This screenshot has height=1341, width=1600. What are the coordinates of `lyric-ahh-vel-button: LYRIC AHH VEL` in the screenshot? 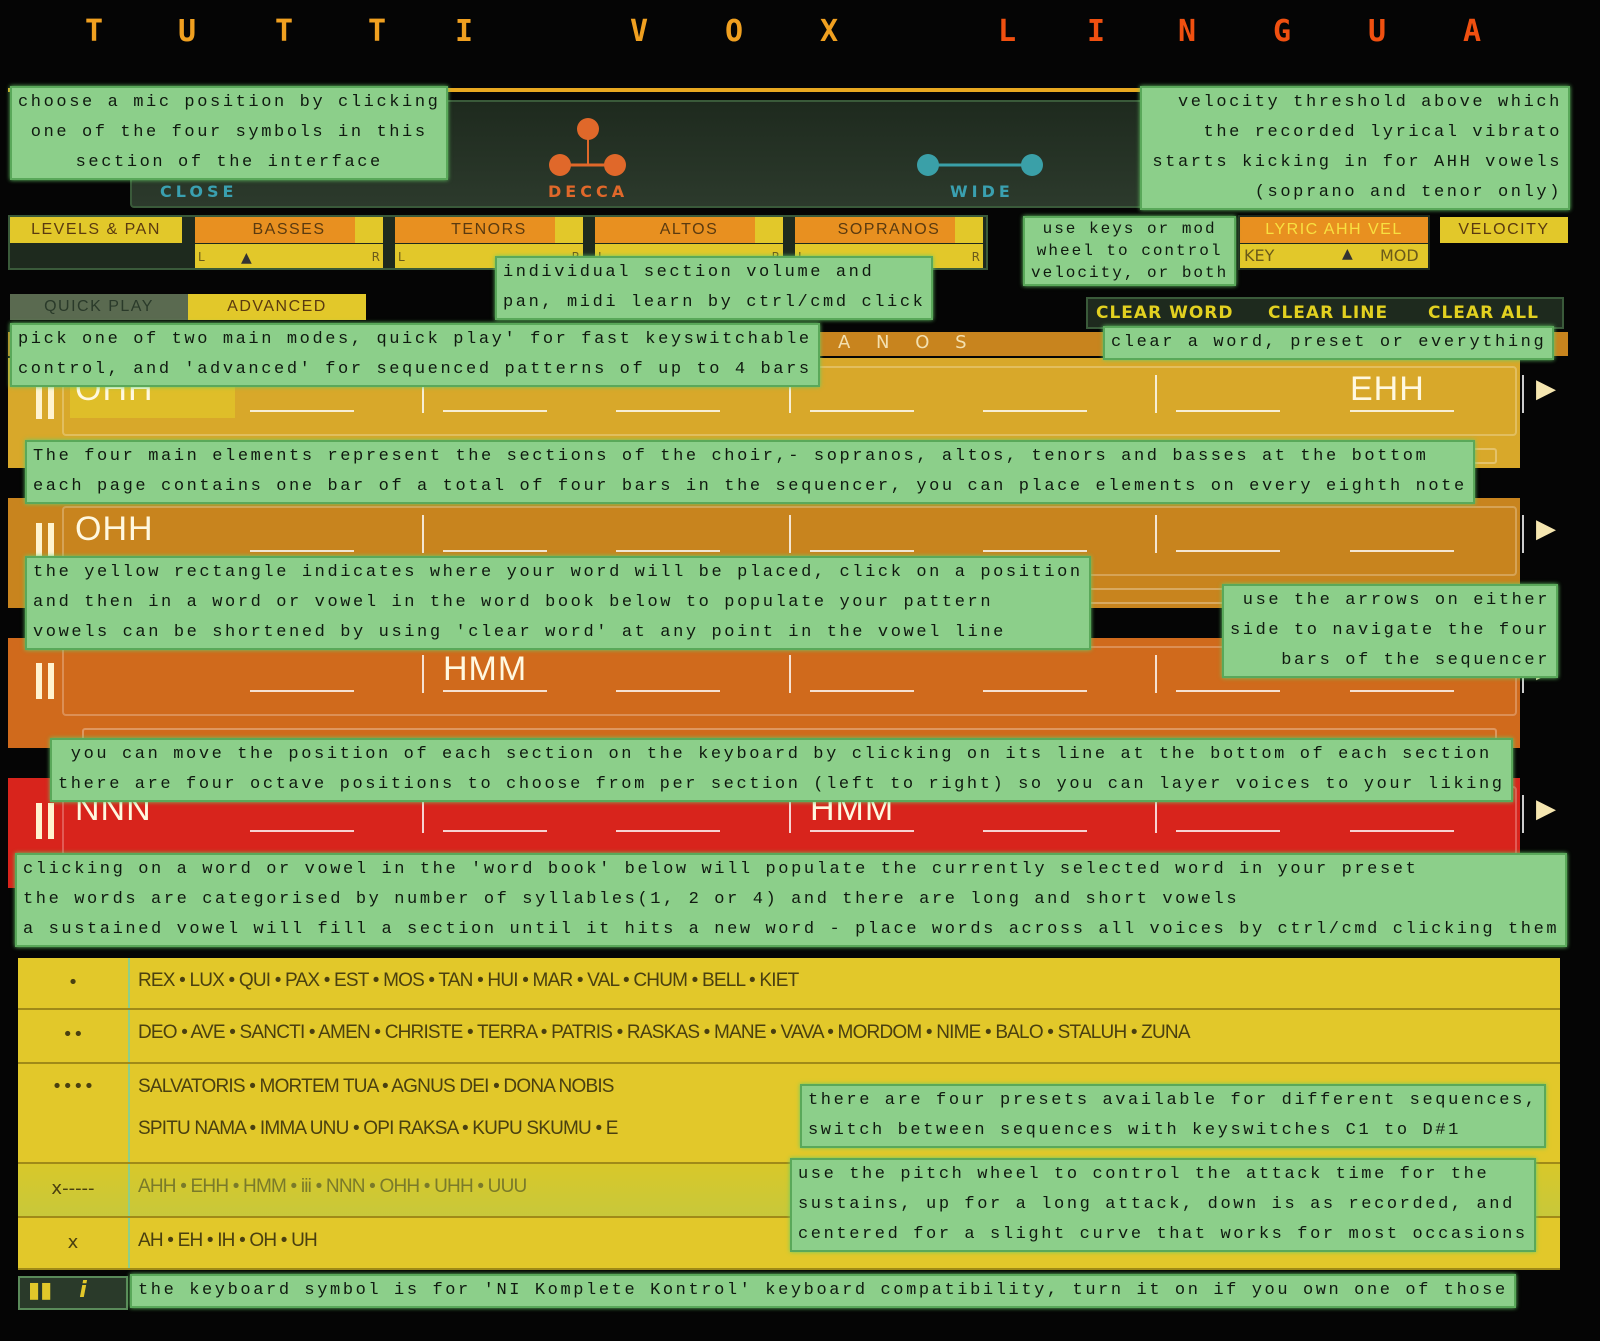 It's located at (1334, 230).